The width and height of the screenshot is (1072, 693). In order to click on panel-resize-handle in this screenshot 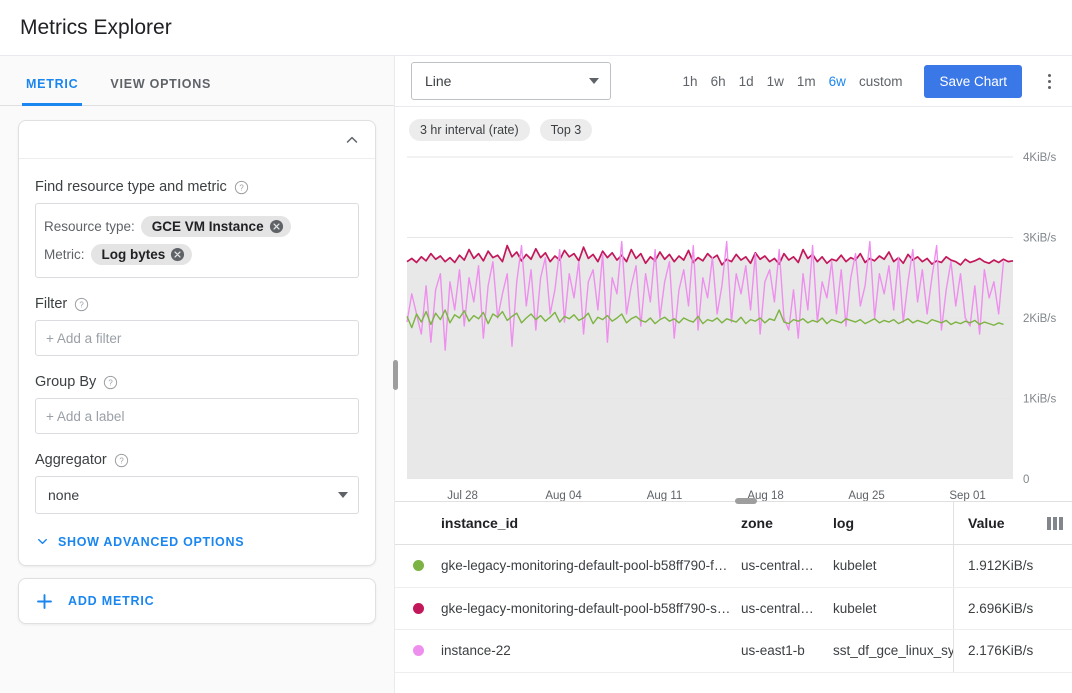, I will do `click(395, 374)`.